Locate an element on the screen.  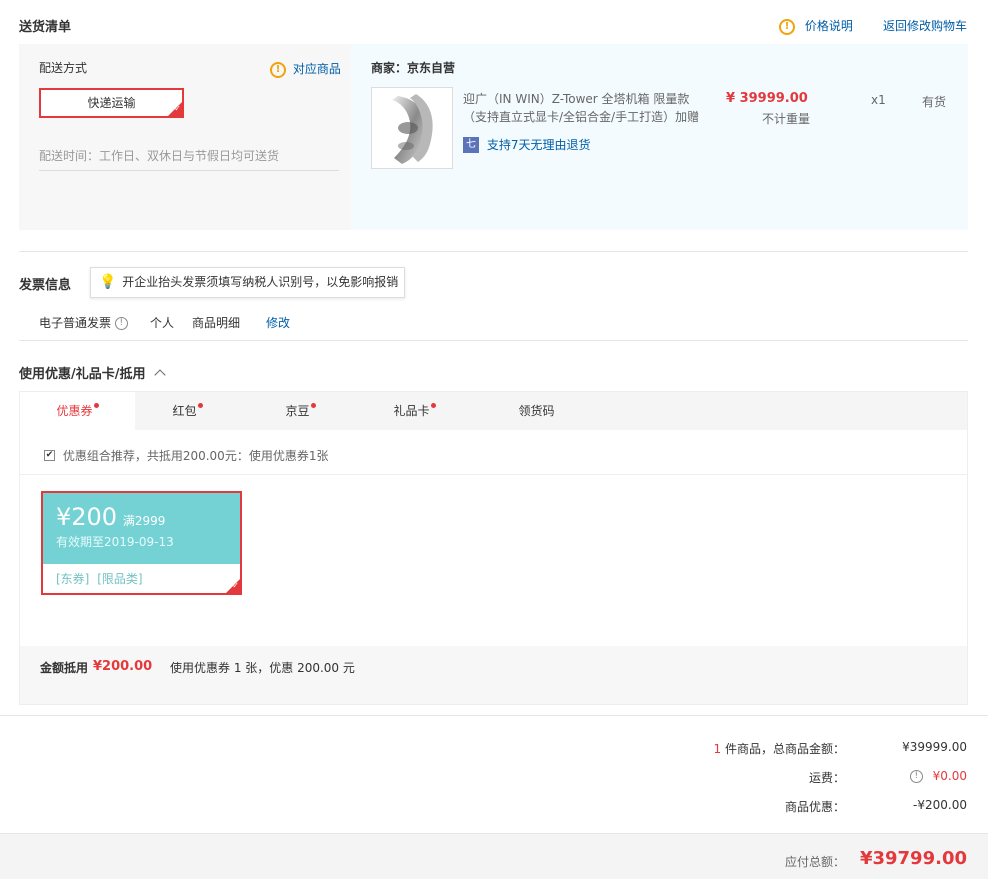
combo-checkbox: ✔ is located at coordinates (49, 455).